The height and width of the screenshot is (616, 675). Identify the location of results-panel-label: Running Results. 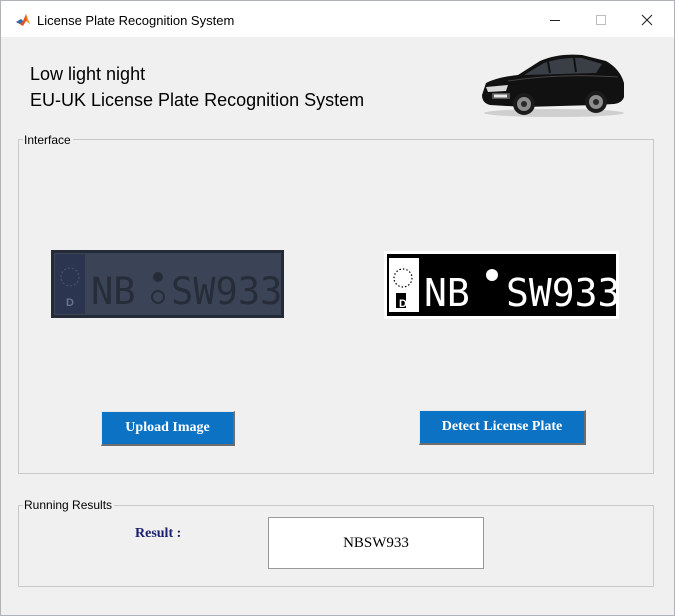
(69, 505).